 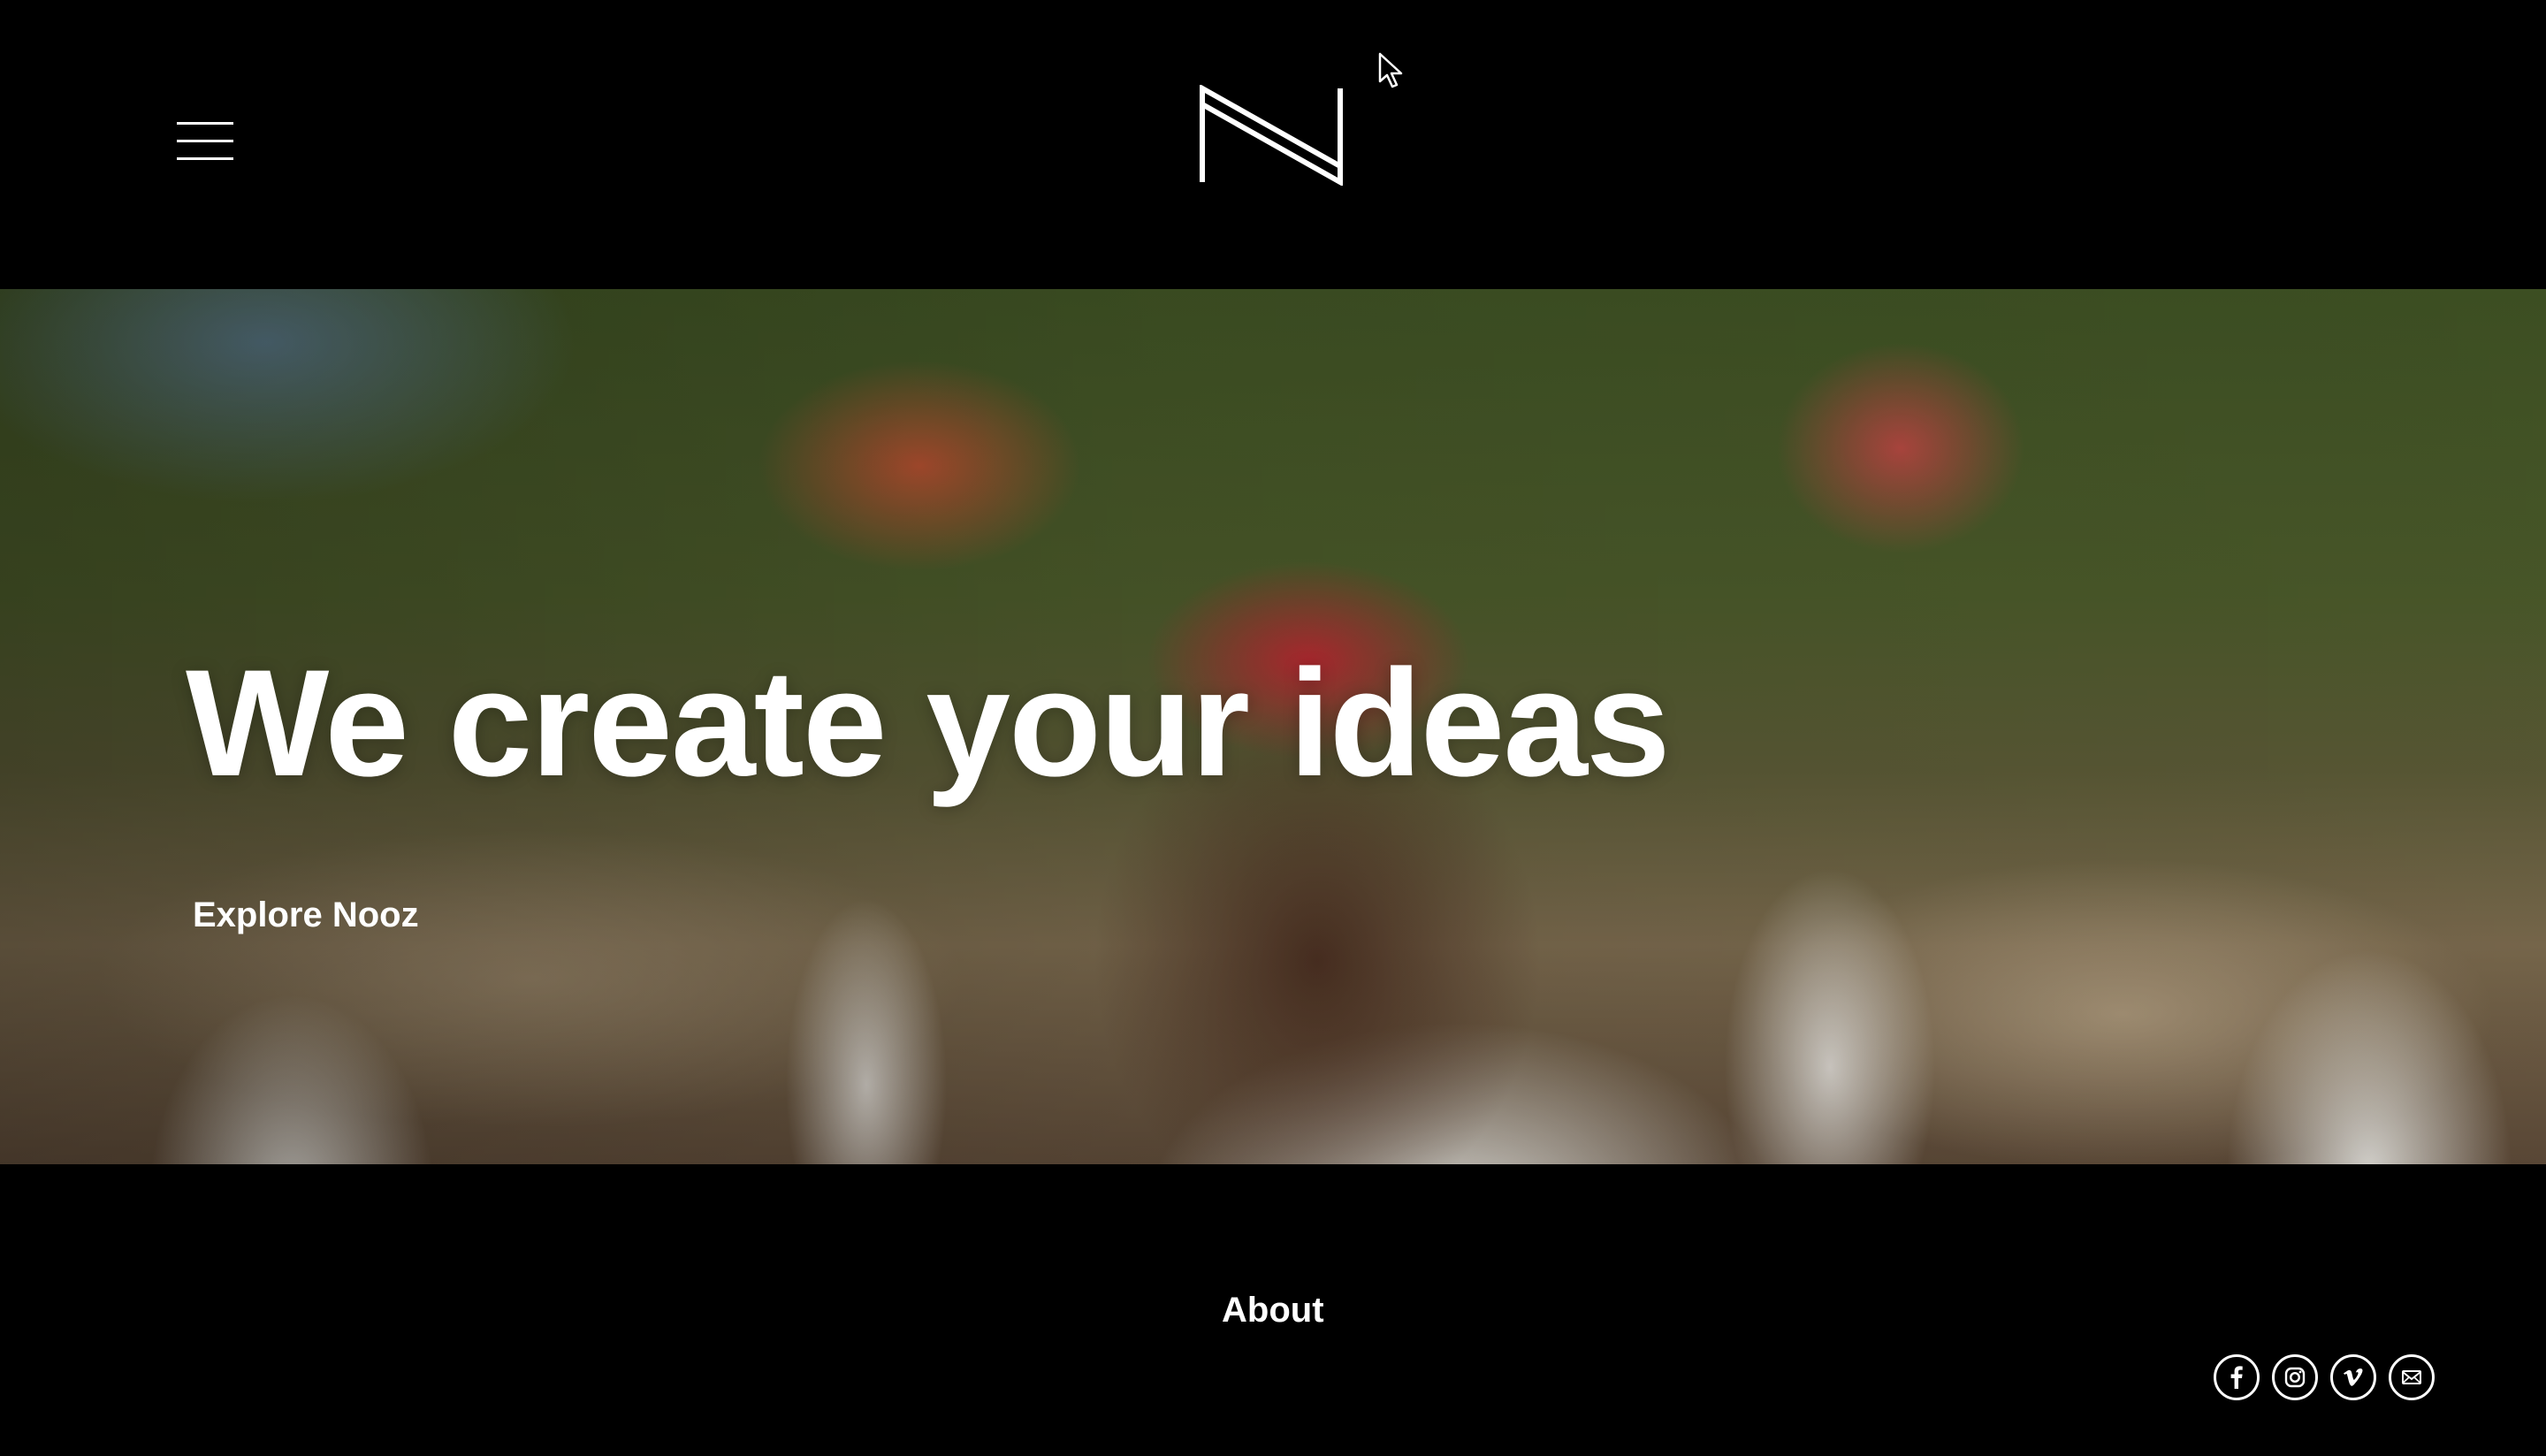 What do you see at coordinates (2412, 1377) in the screenshot?
I see `email-icon` at bounding box center [2412, 1377].